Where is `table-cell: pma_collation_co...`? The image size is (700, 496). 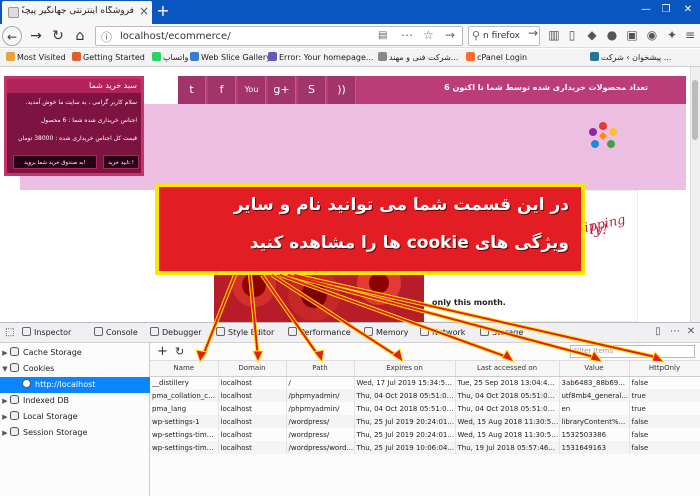
table-cell: pma_collation_co... is located at coordinates (184, 395).